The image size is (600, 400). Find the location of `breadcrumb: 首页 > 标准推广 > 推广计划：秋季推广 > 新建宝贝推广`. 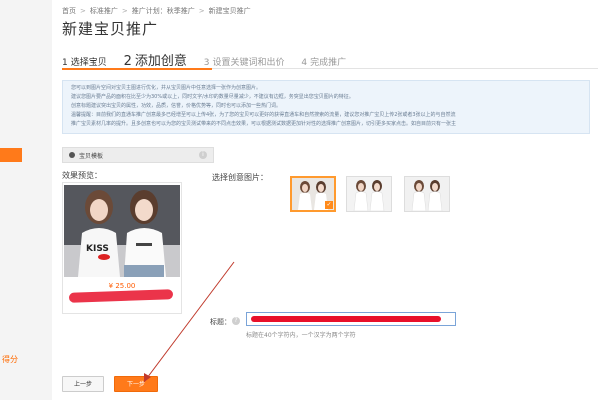

breadcrumb: 首页 > 标准推广 > 推广计划：秋季推广 > 新建宝贝推广 is located at coordinates (156, 11).